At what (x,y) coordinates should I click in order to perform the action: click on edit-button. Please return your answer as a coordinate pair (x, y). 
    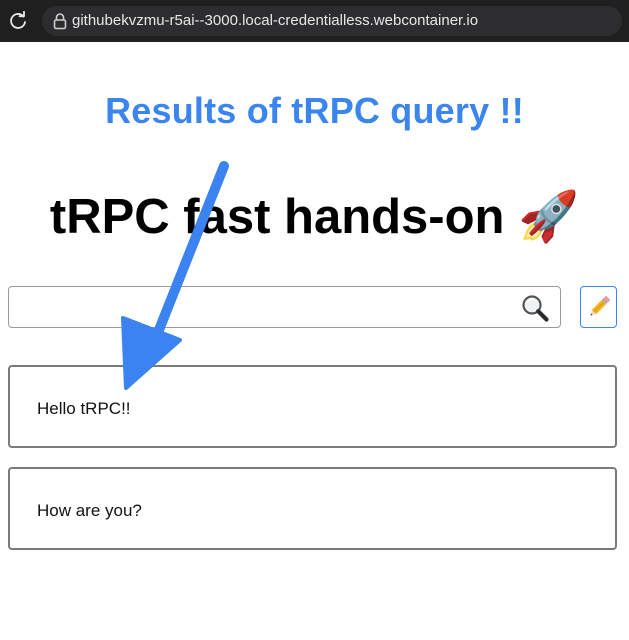
    Looking at the image, I should click on (598, 307).